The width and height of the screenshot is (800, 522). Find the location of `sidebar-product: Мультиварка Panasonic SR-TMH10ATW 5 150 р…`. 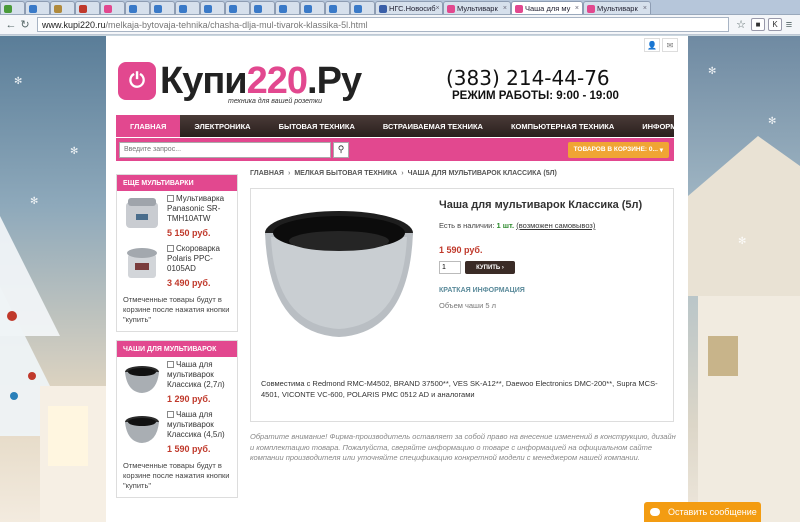

sidebar-product: Мультиварка Panasonic SR-TMH10ATW 5 150 р… is located at coordinates (177, 216).